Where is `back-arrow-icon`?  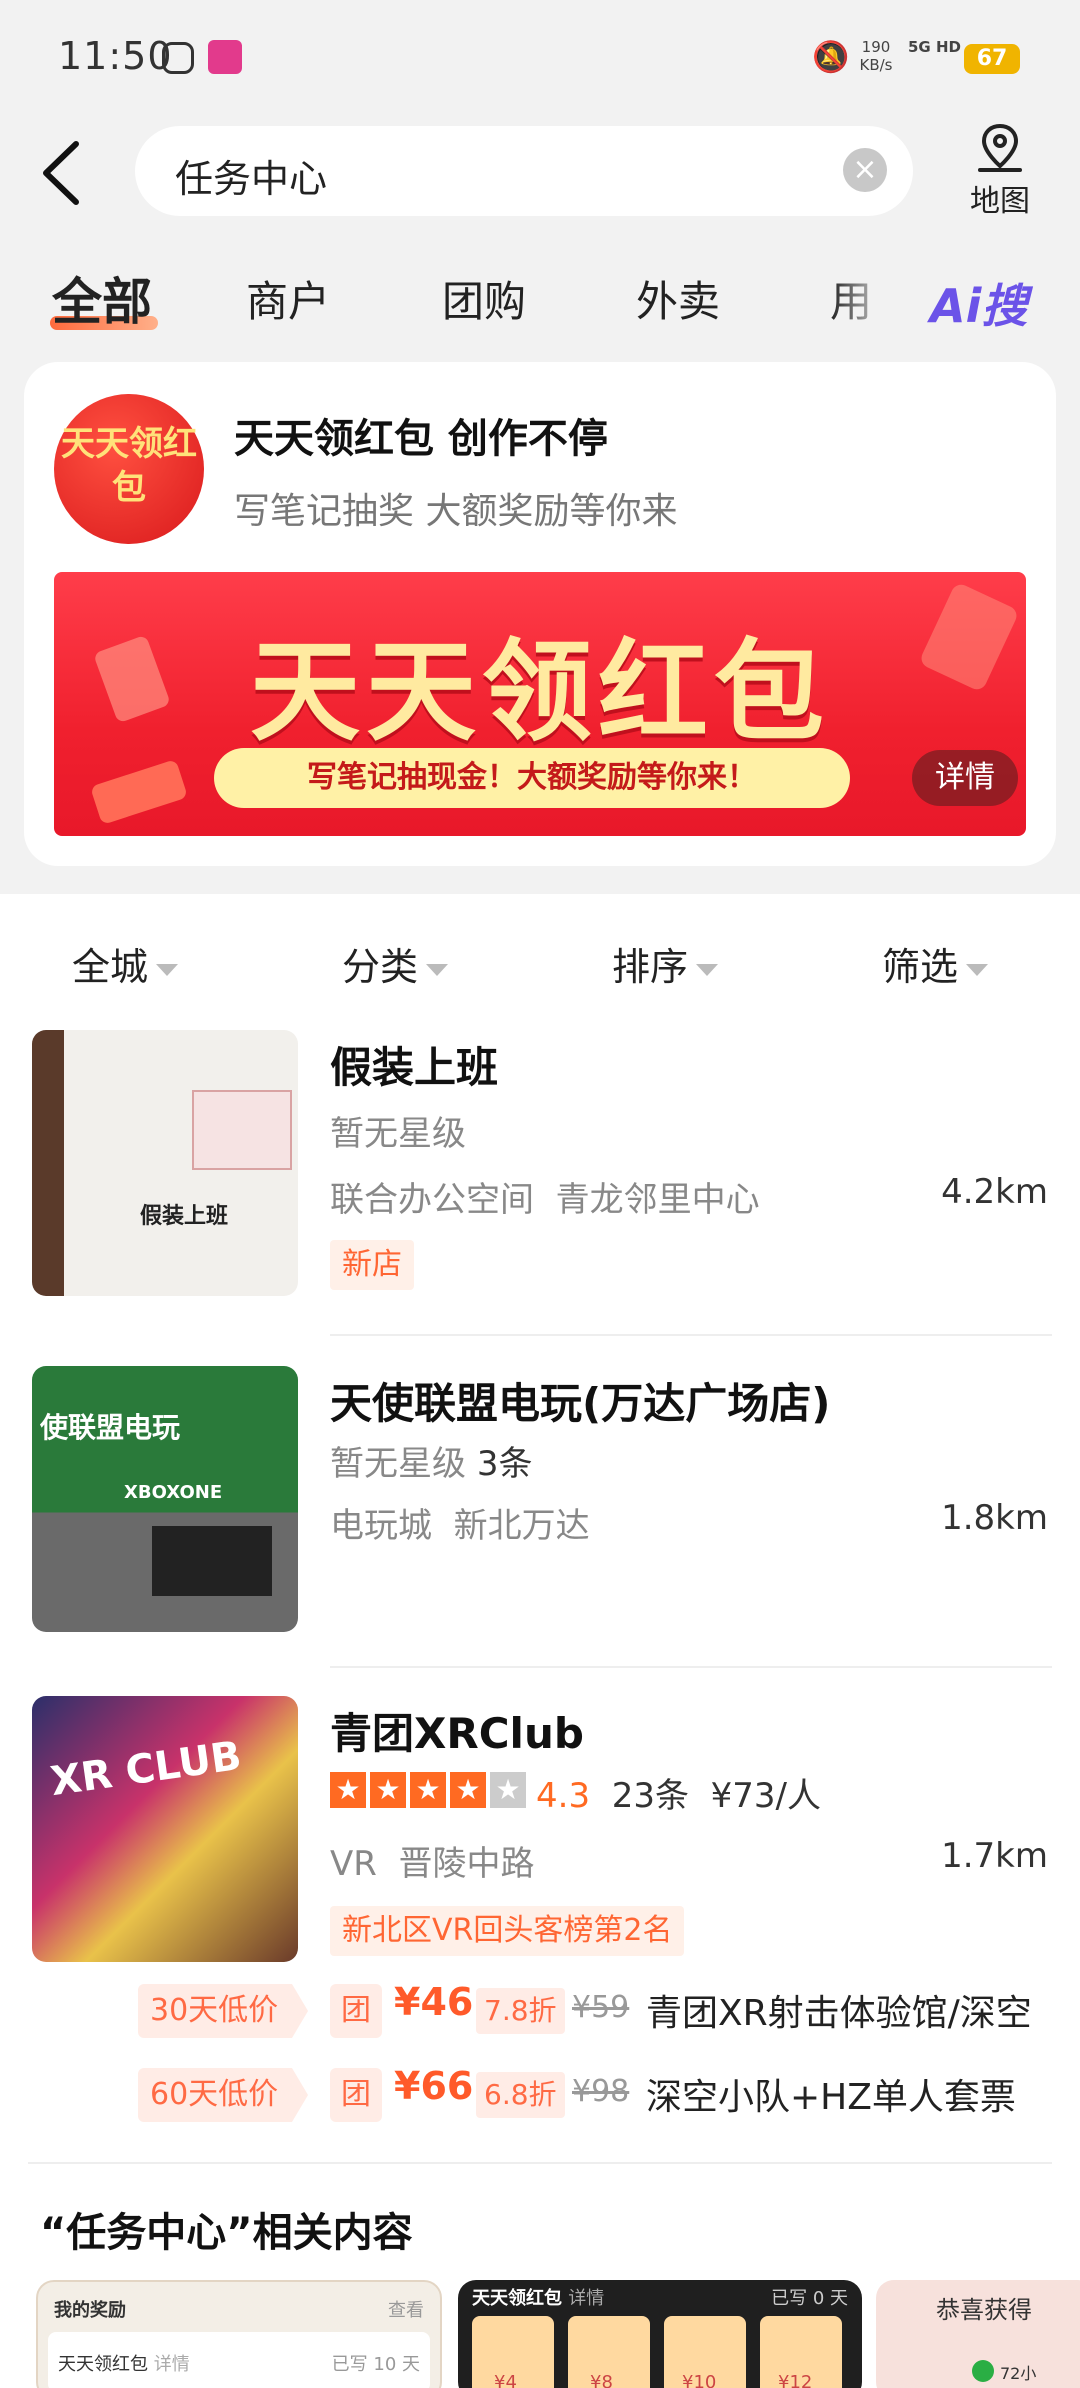 back-arrow-icon is located at coordinates (64, 173).